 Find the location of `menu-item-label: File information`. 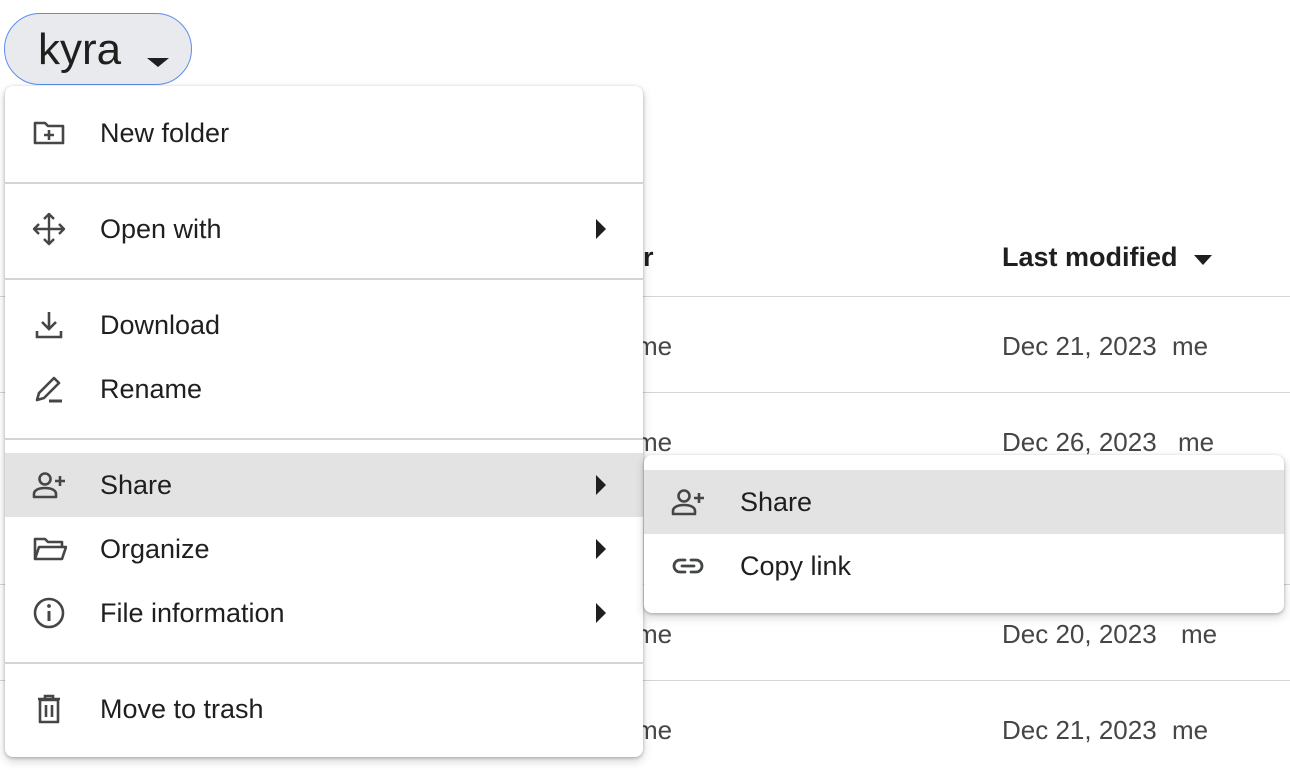

menu-item-label: File information is located at coordinates (192, 613).